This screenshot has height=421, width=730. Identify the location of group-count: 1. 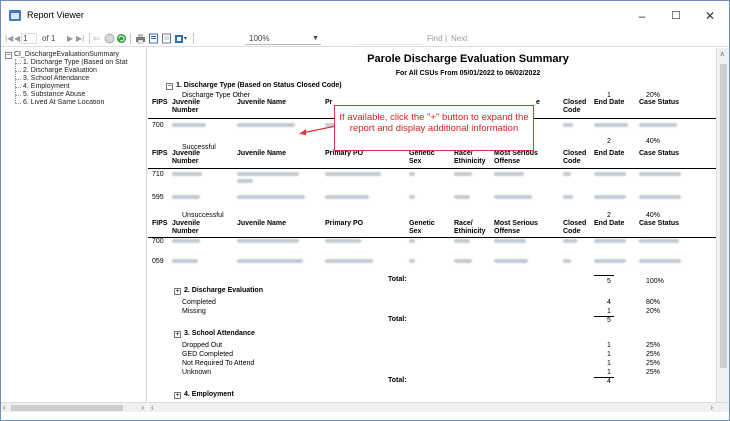
(609, 95).